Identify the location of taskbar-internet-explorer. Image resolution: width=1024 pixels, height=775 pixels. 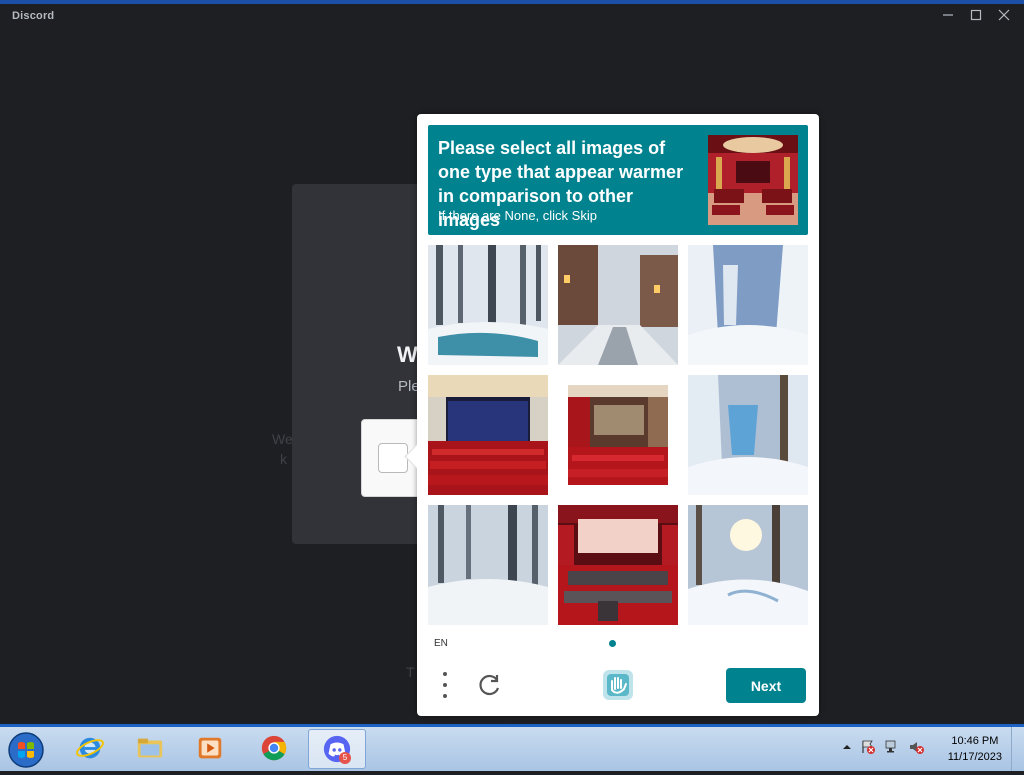
(90, 748).